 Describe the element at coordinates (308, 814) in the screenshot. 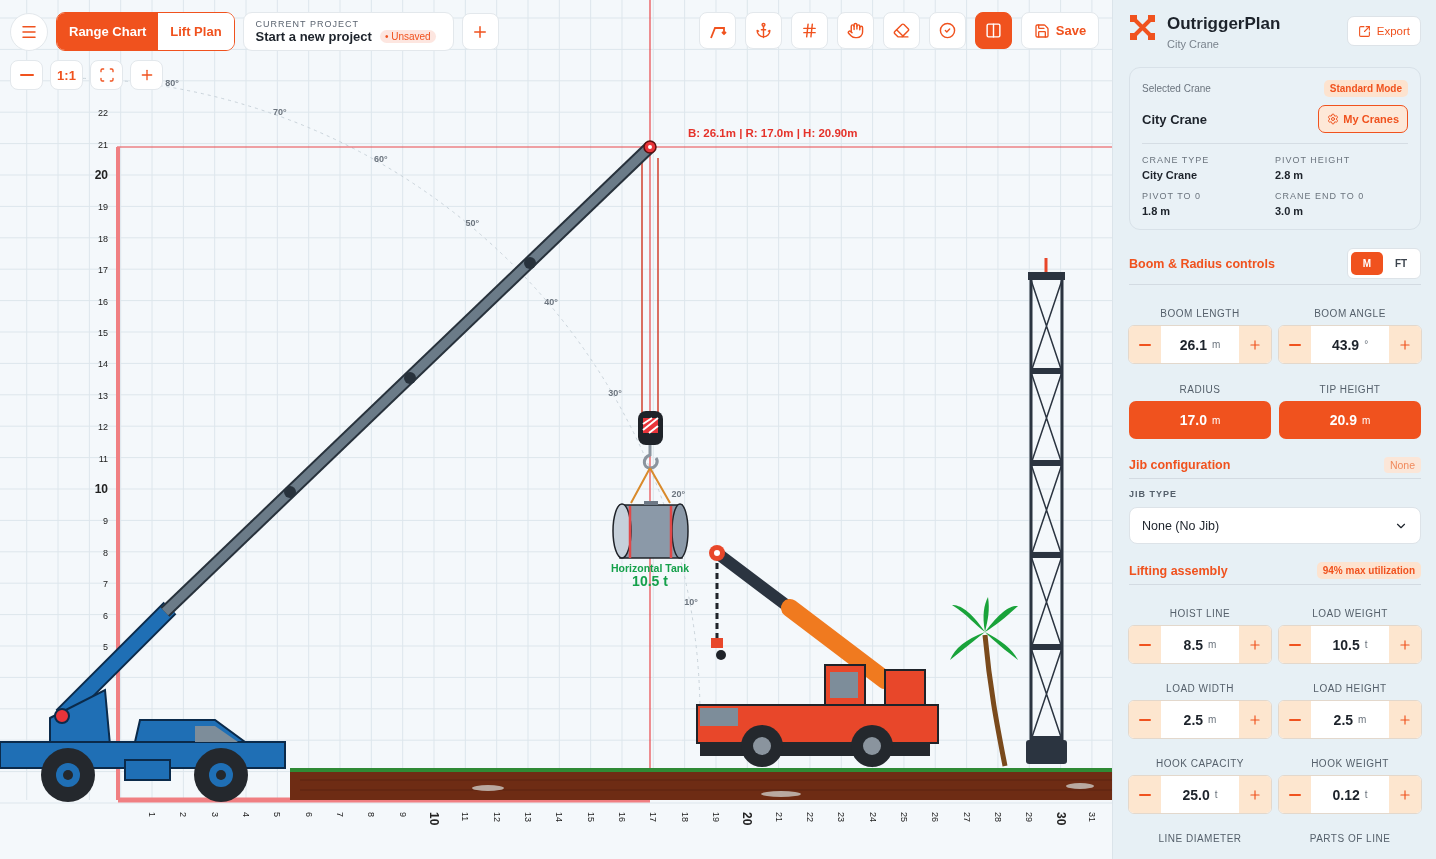

I see `x-axis-label: 6` at that location.